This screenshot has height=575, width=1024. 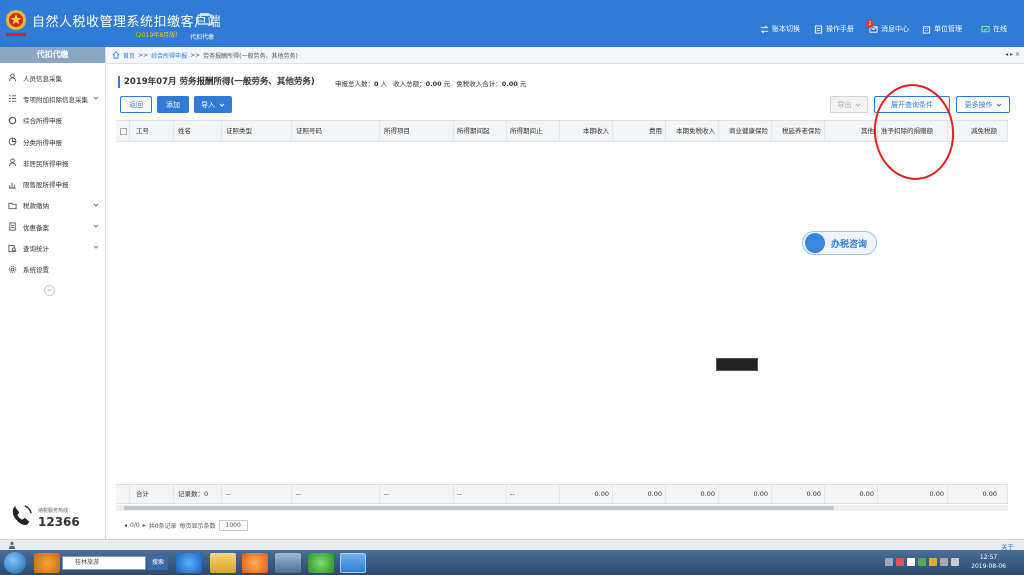 What do you see at coordinates (523, 84) in the screenshot?
I see `tax-free-unit: 元` at bounding box center [523, 84].